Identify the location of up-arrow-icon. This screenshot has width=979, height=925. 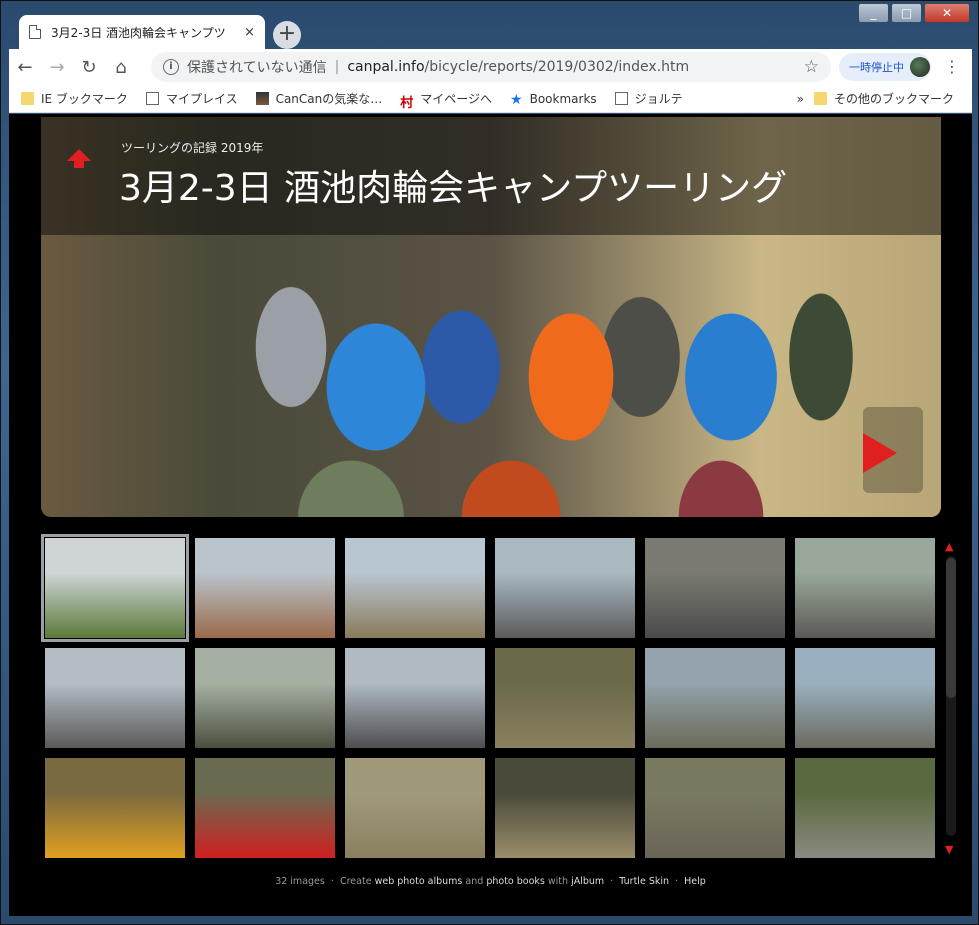
(79, 158).